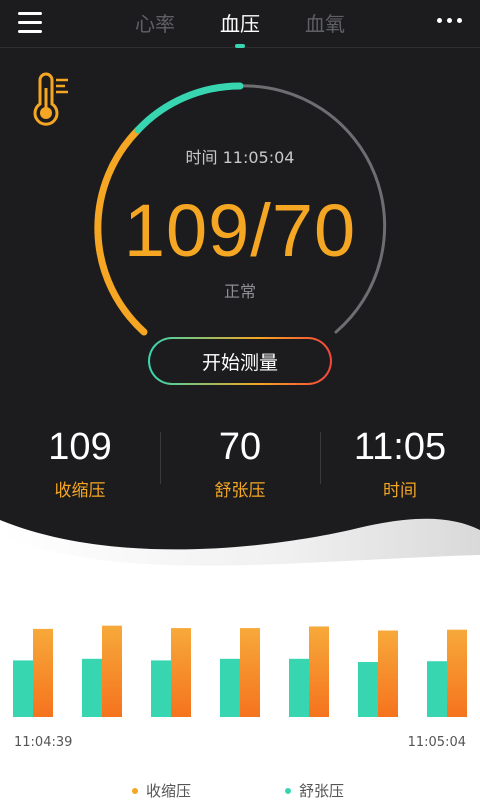 The image size is (480, 800). What do you see at coordinates (400, 491) in the screenshot?
I see `stat-time-label: 时间` at bounding box center [400, 491].